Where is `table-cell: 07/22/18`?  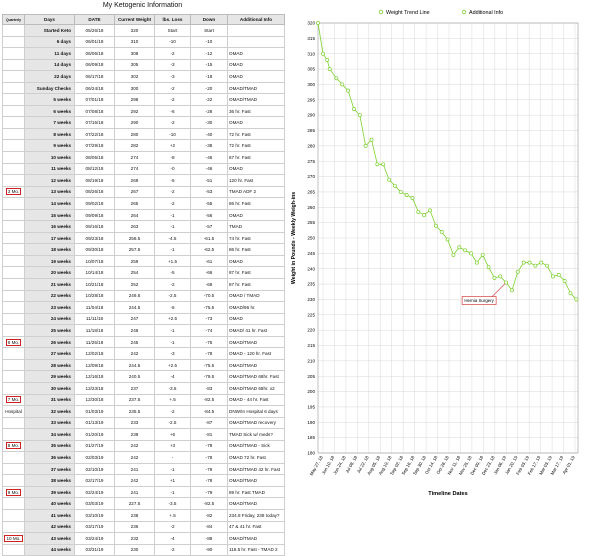 table-cell: 07/22/18 is located at coordinates (94, 134).